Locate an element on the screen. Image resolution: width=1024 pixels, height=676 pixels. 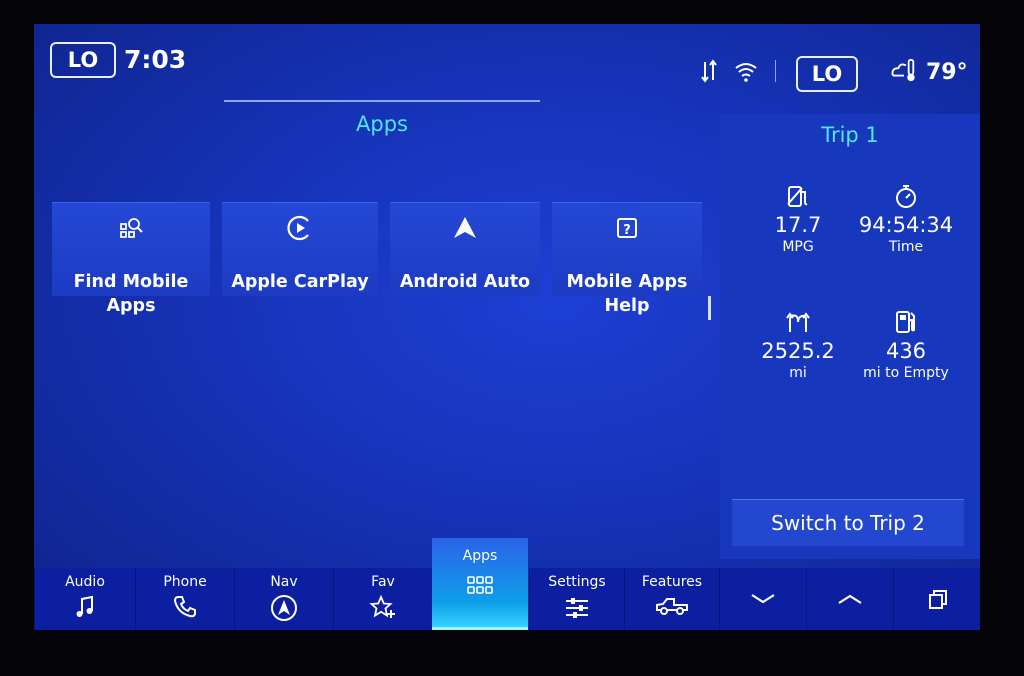
star-plus-icon is located at coordinates (382, 606).